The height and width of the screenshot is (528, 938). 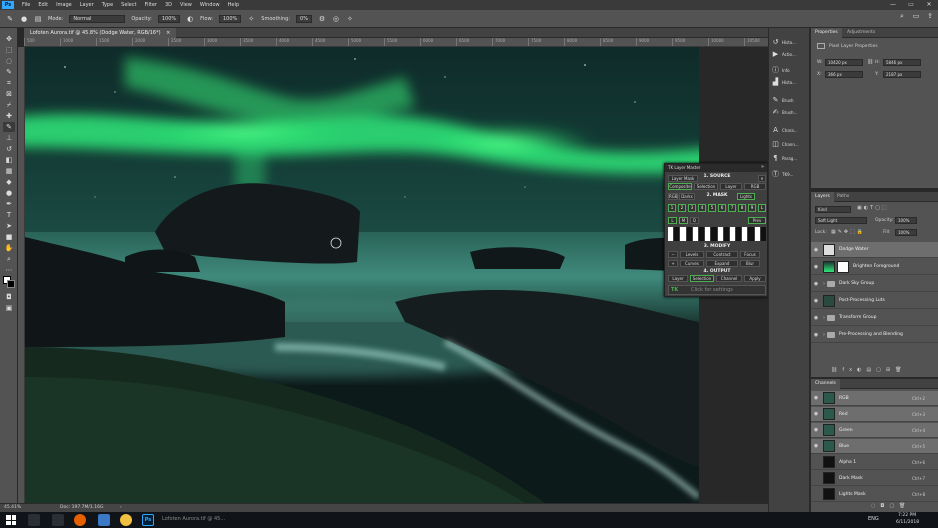 What do you see at coordinates (322, 19) in the screenshot?
I see `smoothing-settings-icon: ⚙` at bounding box center [322, 19].